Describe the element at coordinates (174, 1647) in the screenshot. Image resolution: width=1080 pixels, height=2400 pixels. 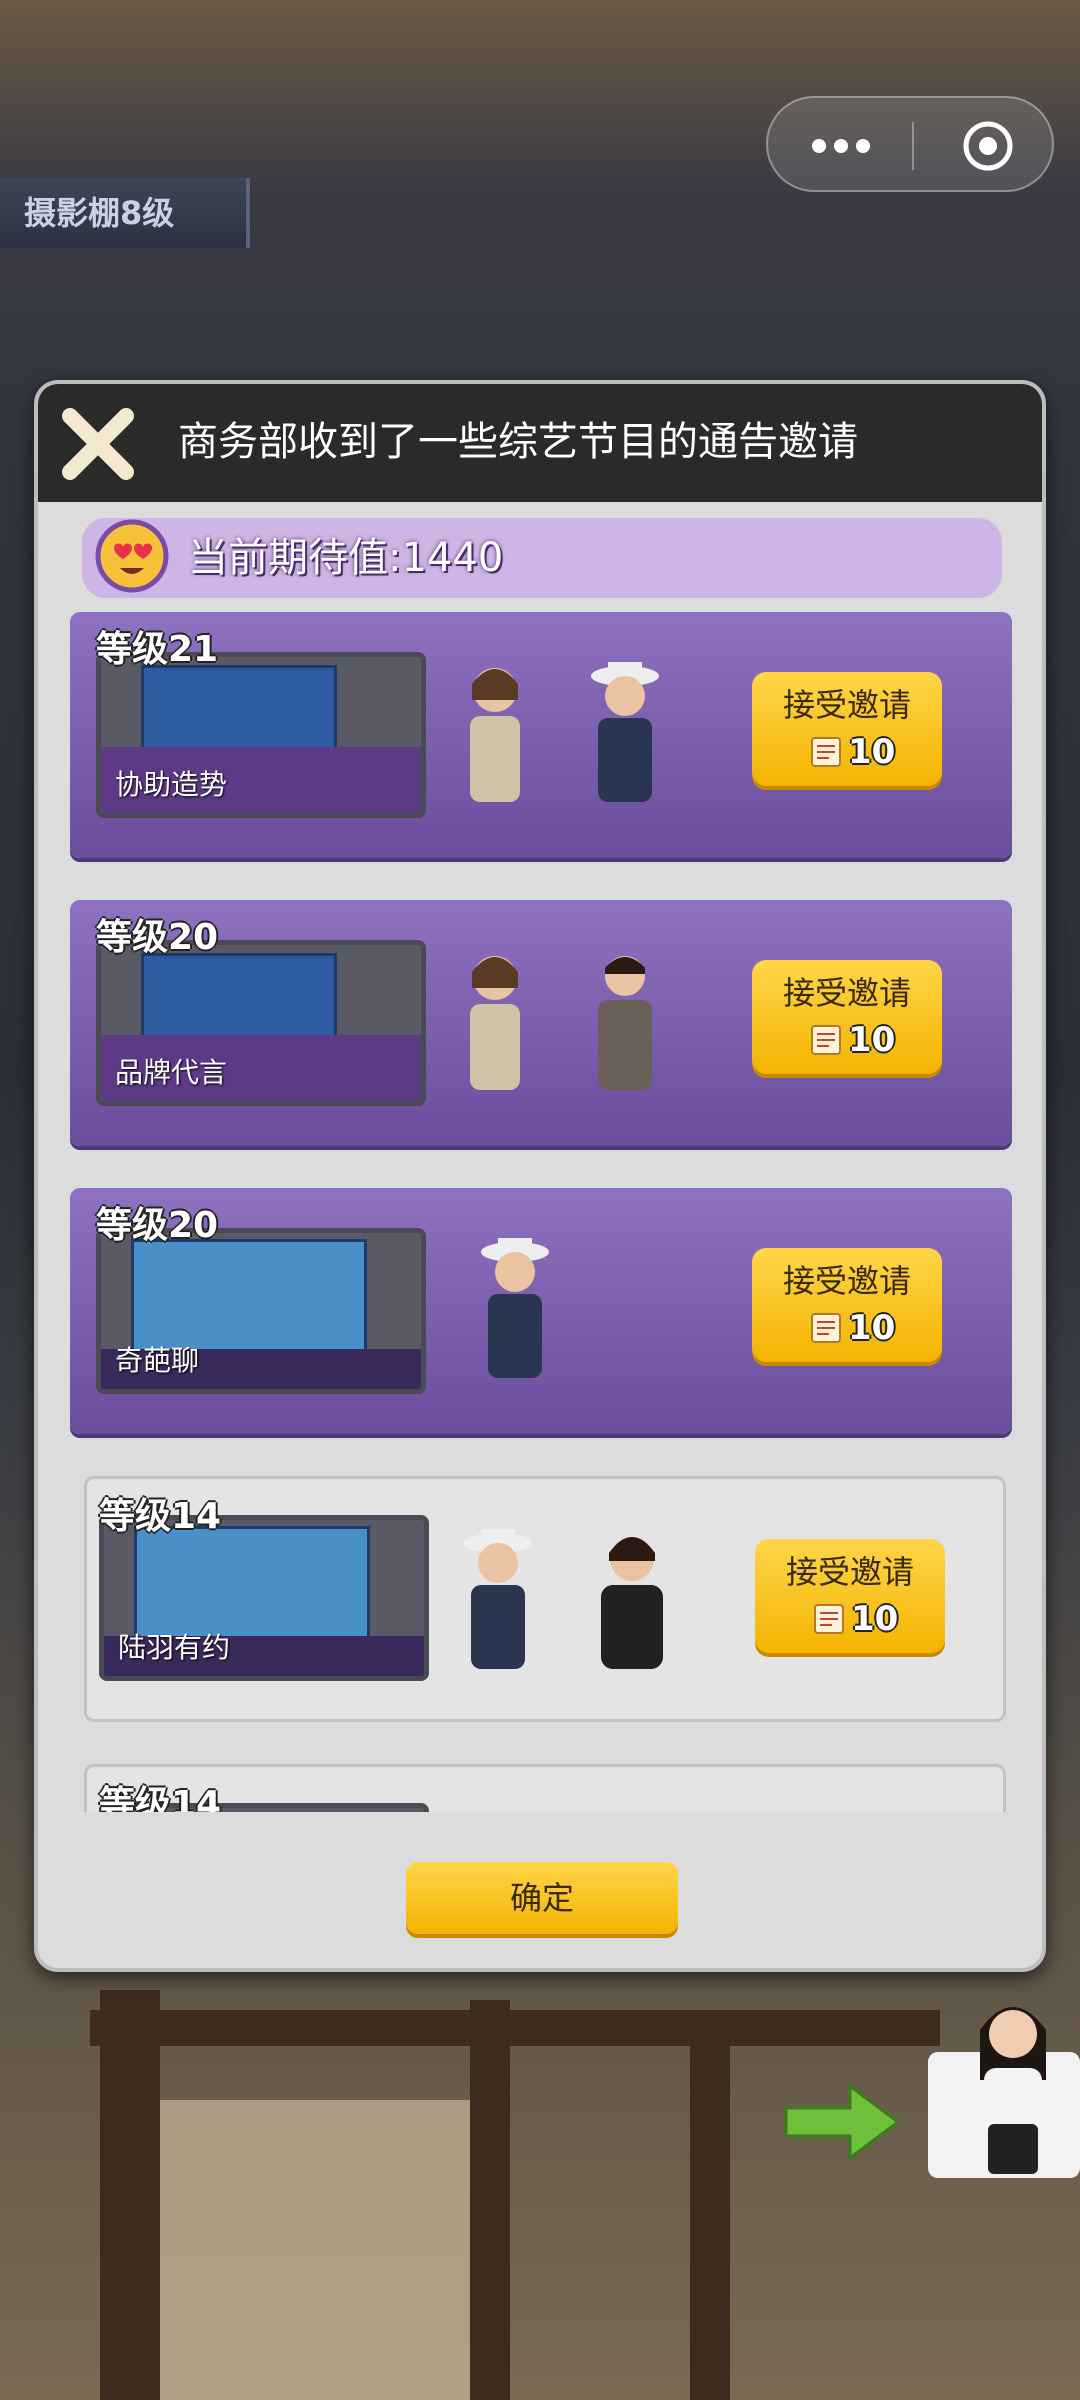
I see `program-name: 陆羽有约` at that location.